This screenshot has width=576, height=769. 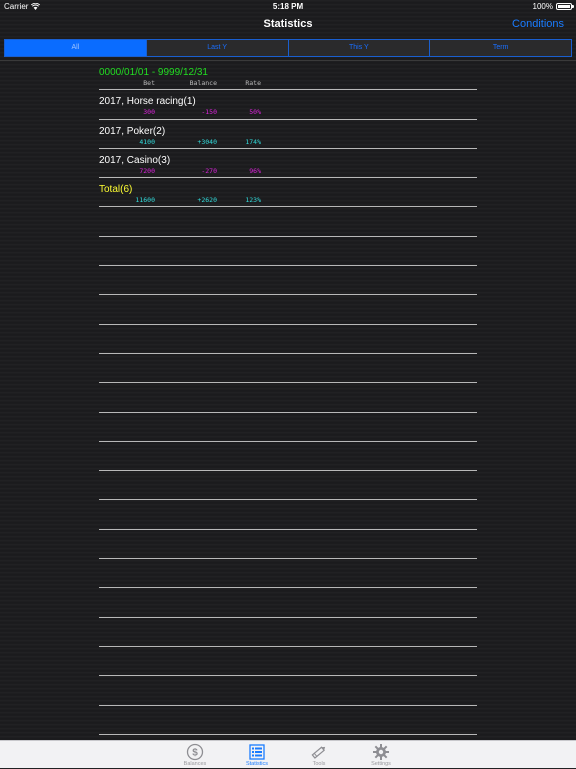 I want to click on item-balance: +3040, so click(x=207, y=141).